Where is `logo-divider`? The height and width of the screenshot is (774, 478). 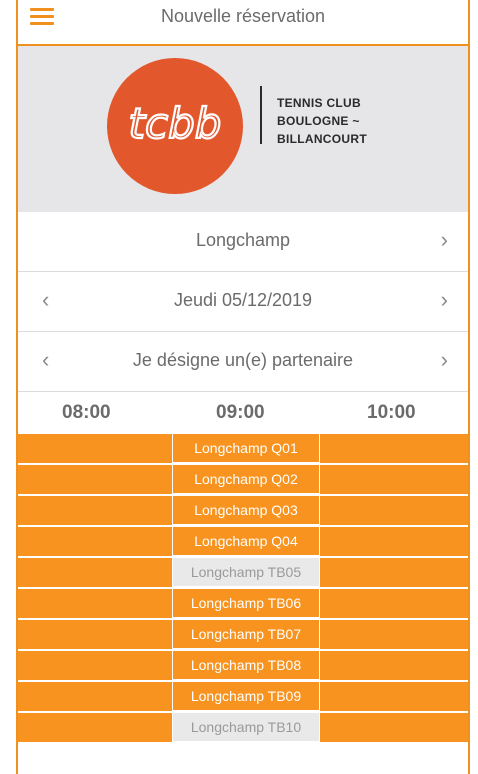 logo-divider is located at coordinates (261, 115).